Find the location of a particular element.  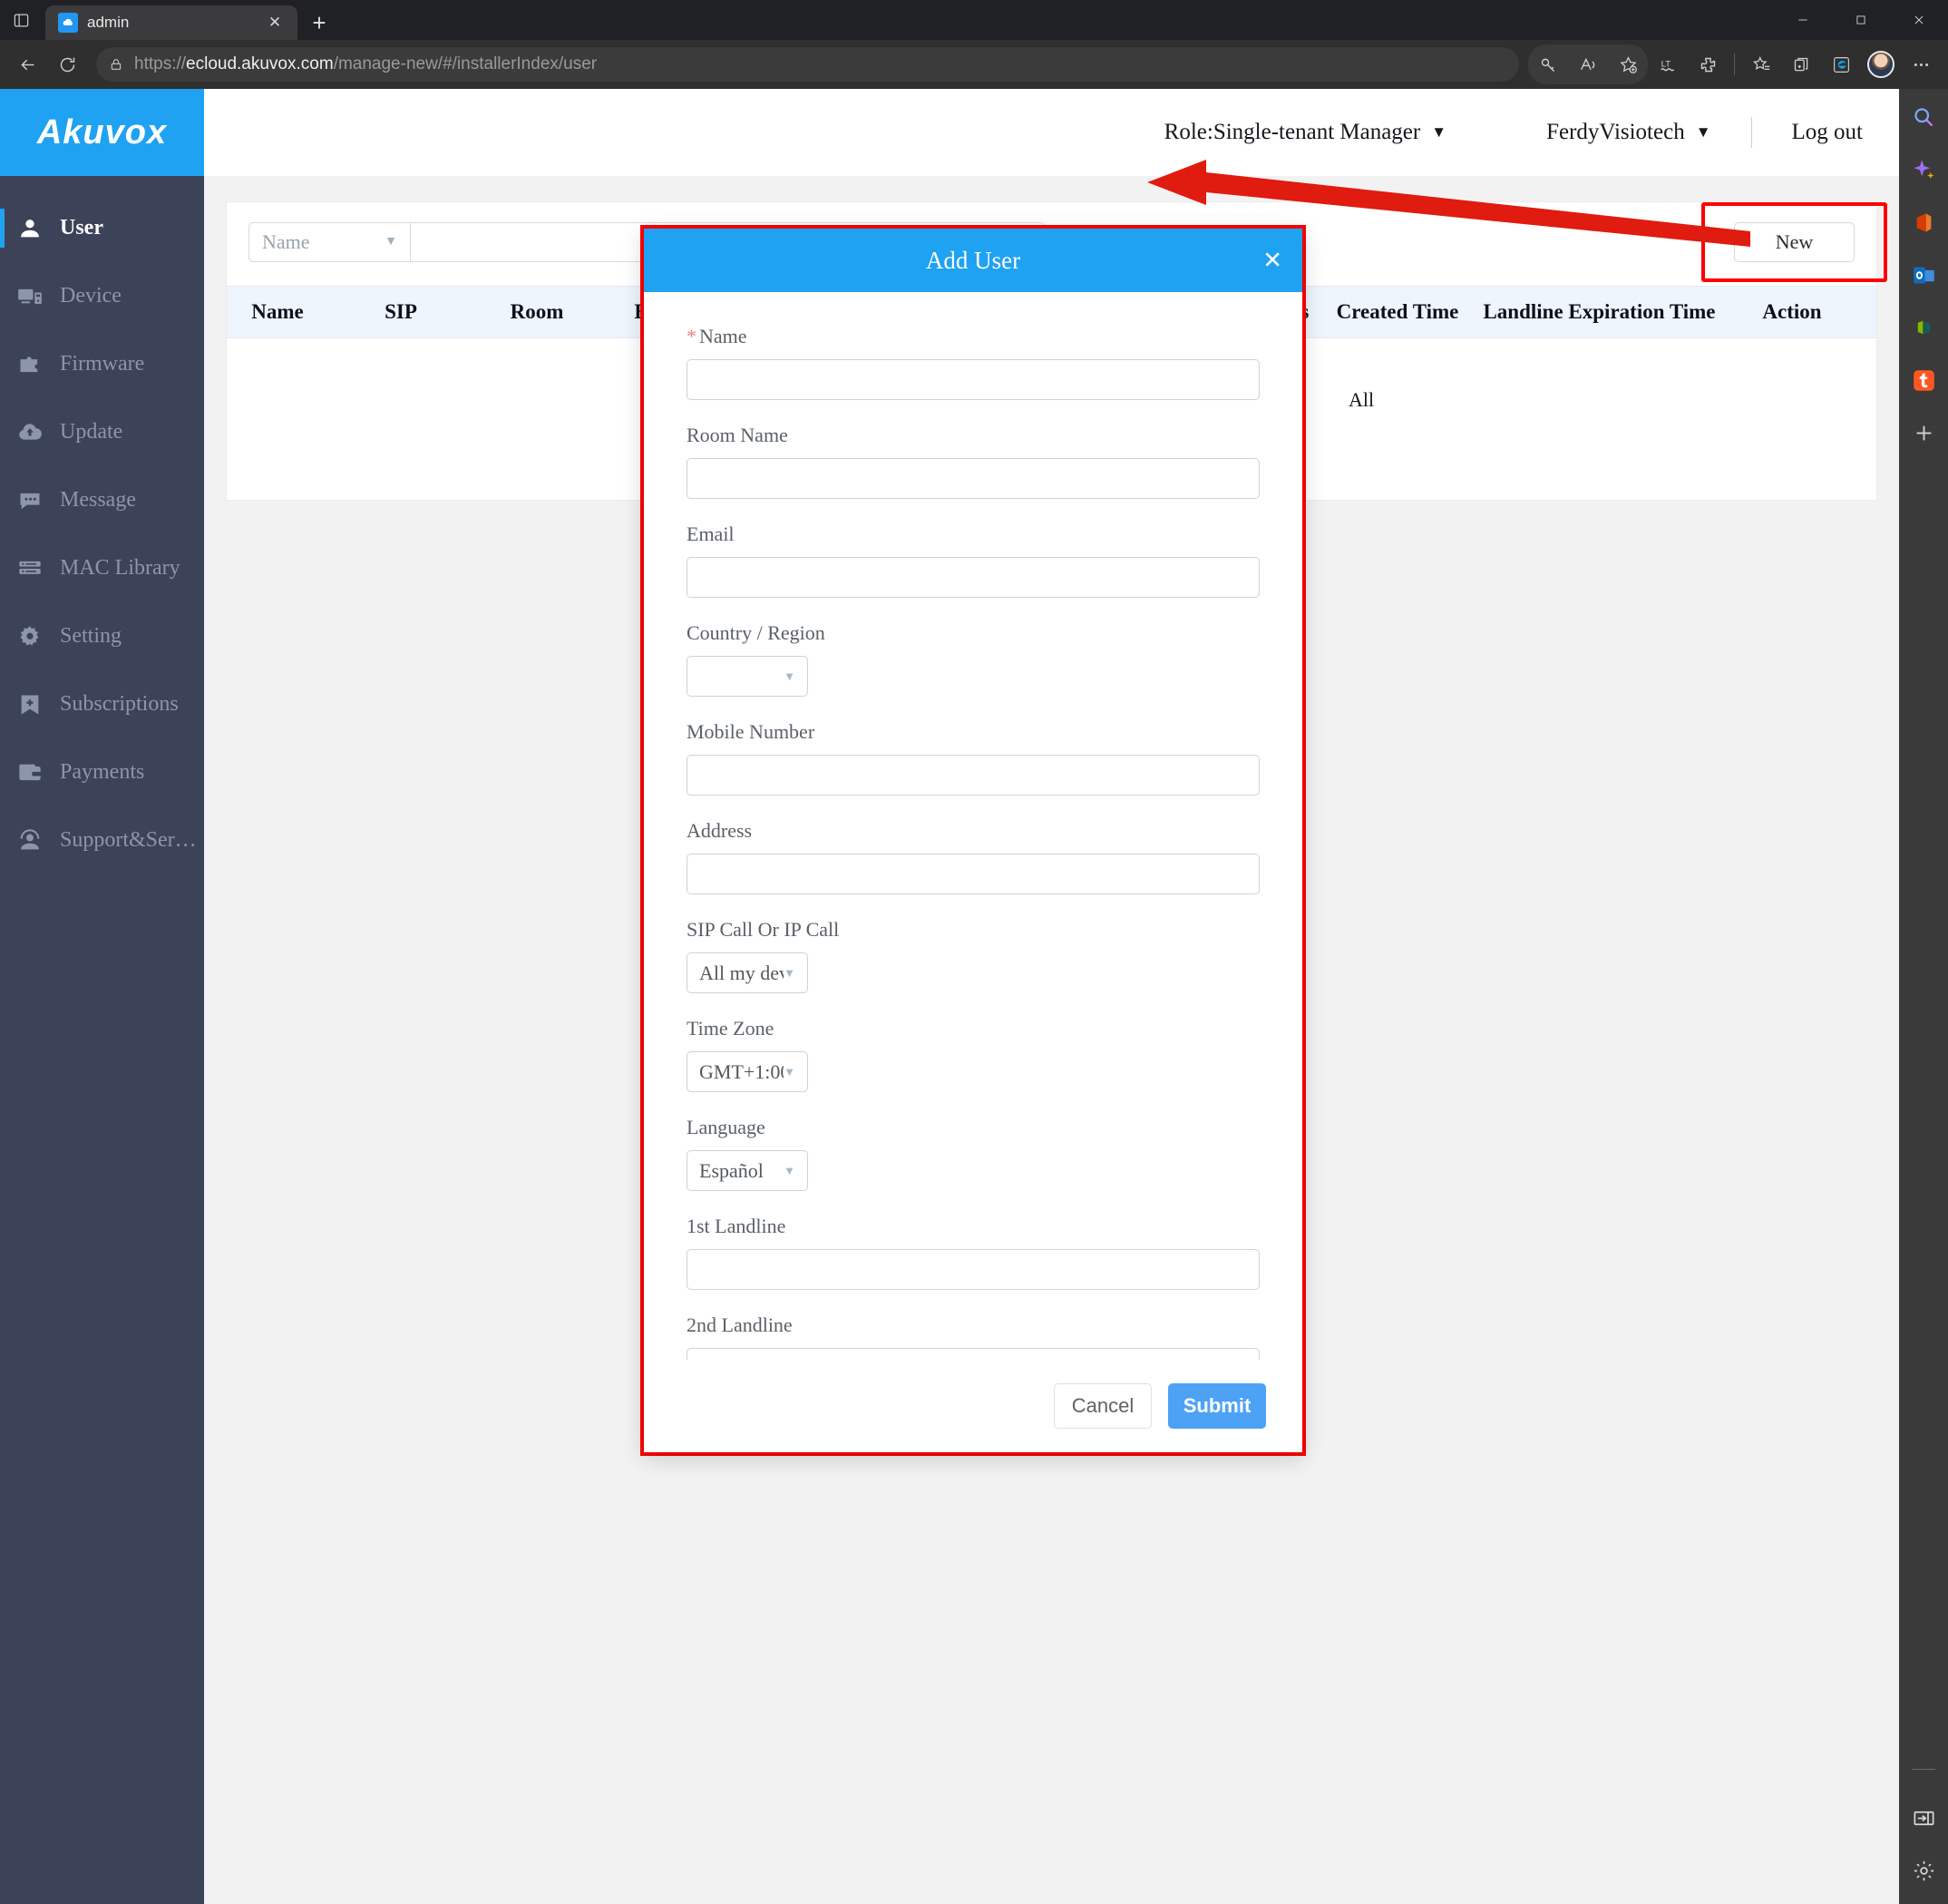

field-1st-landline: 1st Landline is located at coordinates (974, 1253).